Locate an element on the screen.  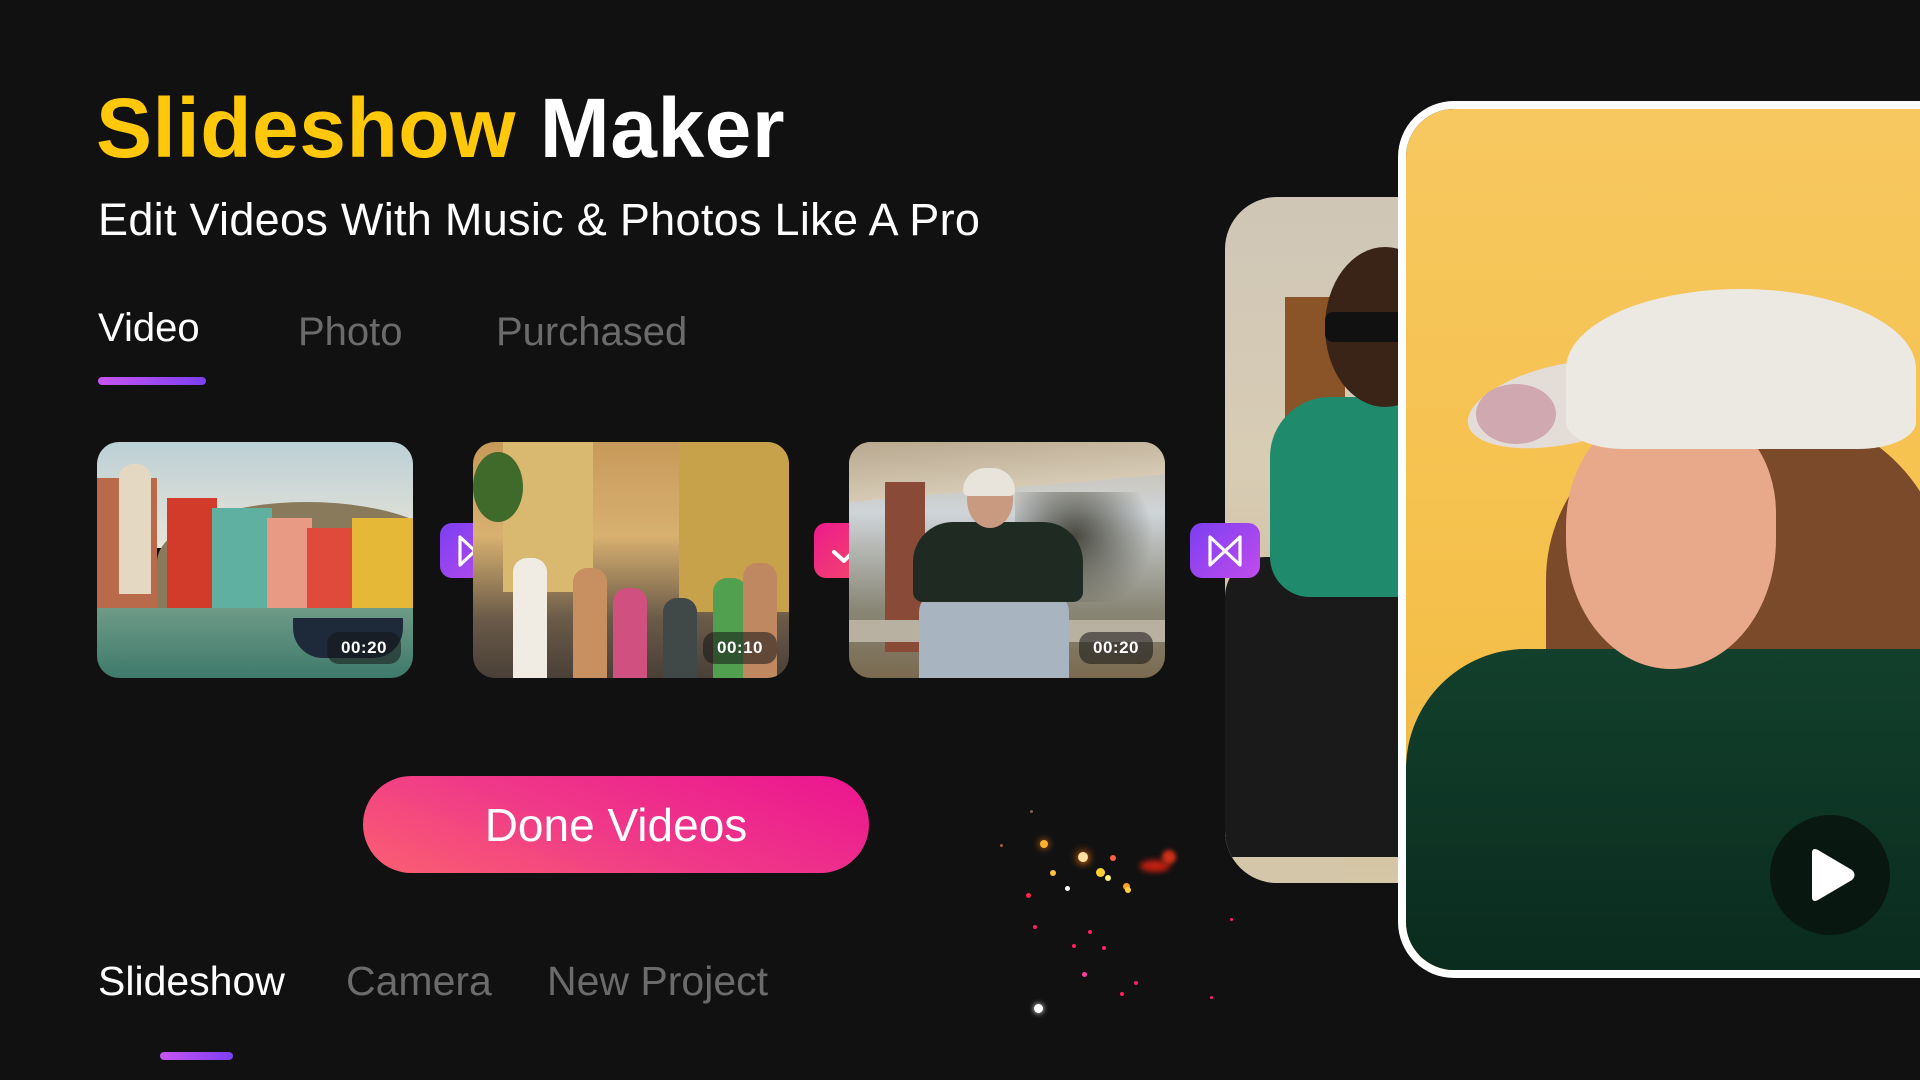
tab-photo: Photo is located at coordinates (350, 332).